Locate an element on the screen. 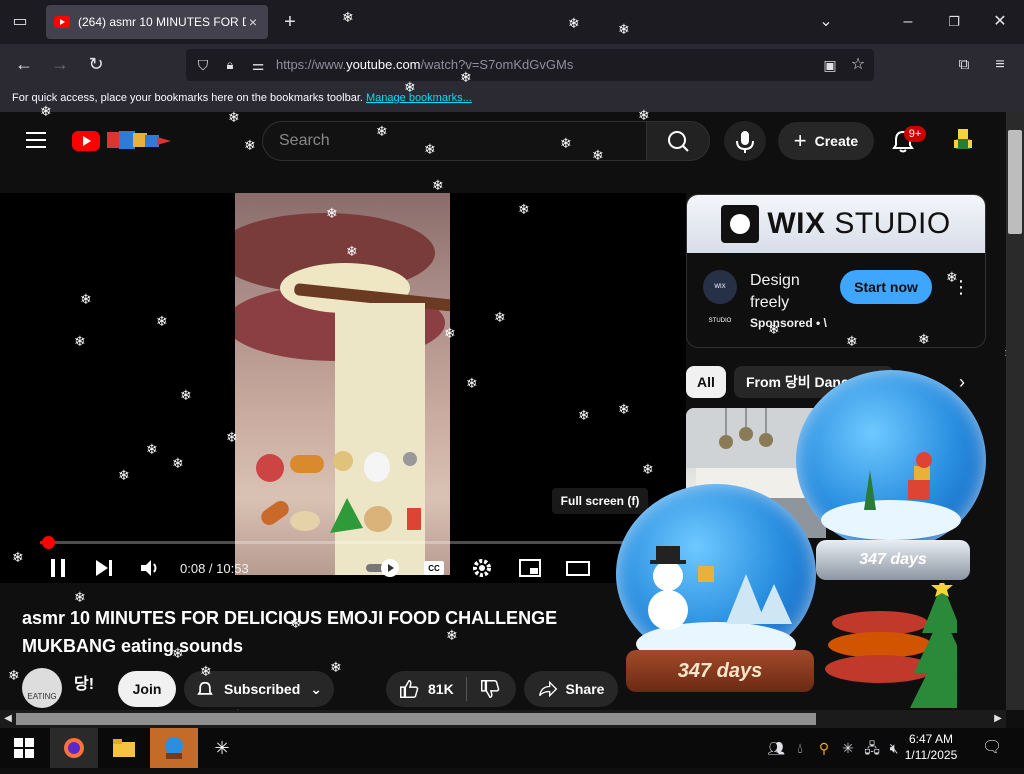 The width and height of the screenshot is (1024, 774). menu-hamburger-icon is located at coordinates (36, 140).